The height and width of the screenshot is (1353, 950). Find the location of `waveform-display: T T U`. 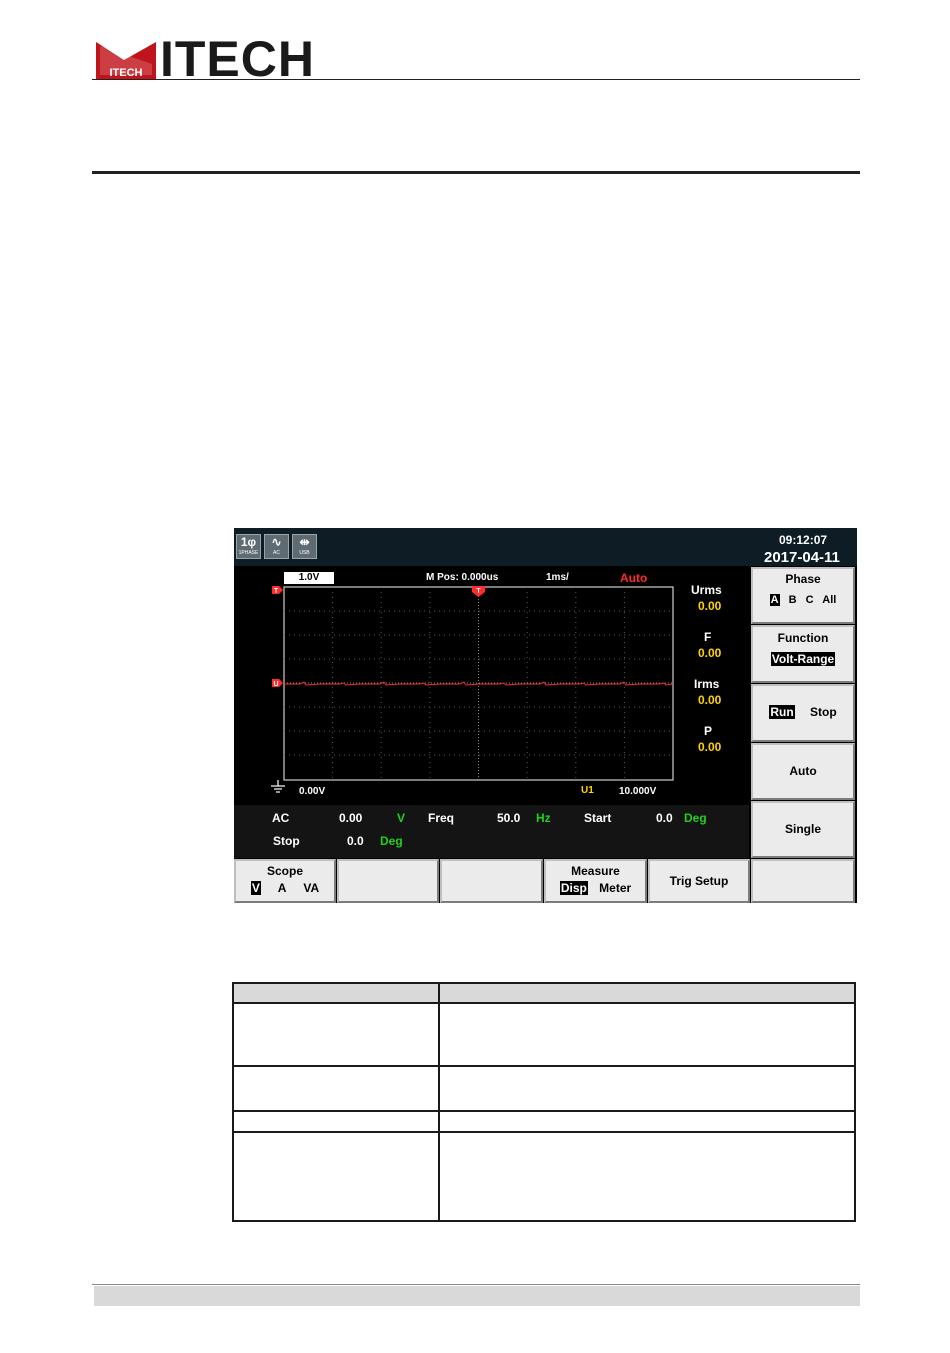

waveform-display: T T U is located at coordinates (473, 683).